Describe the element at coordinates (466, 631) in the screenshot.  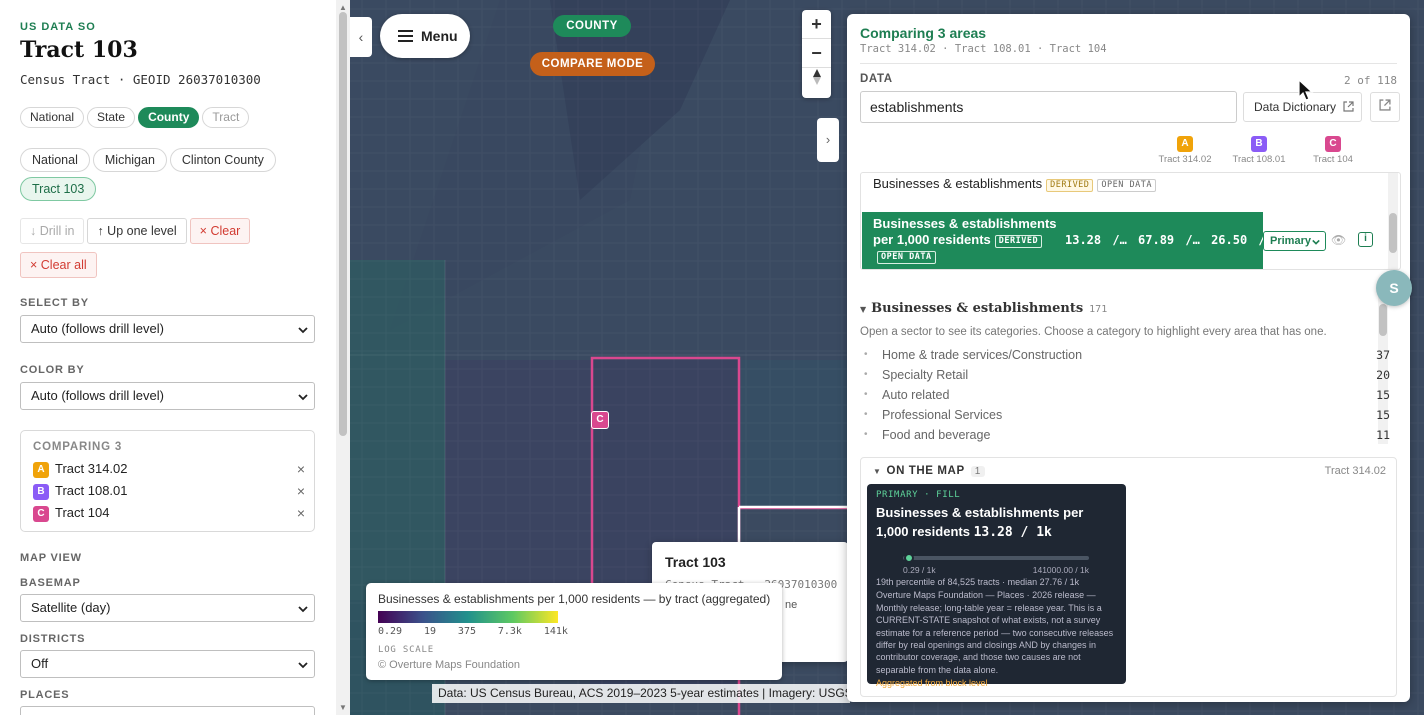
I see `legend-tick: 375` at that location.